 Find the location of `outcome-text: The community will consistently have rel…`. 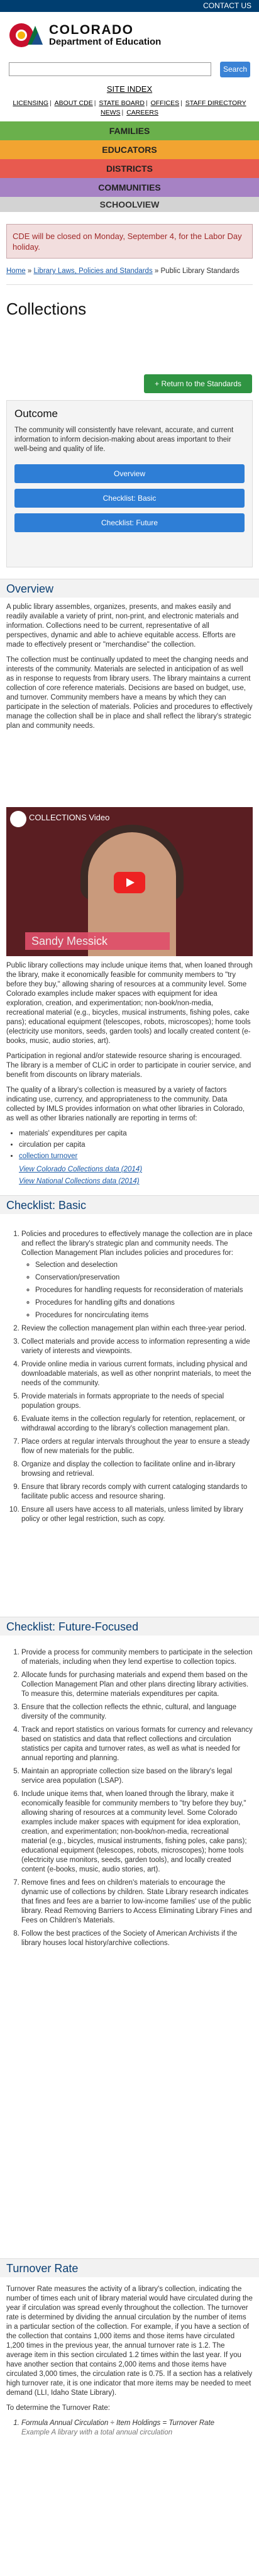

outcome-text: The community will consistently have rel… is located at coordinates (124, 439).